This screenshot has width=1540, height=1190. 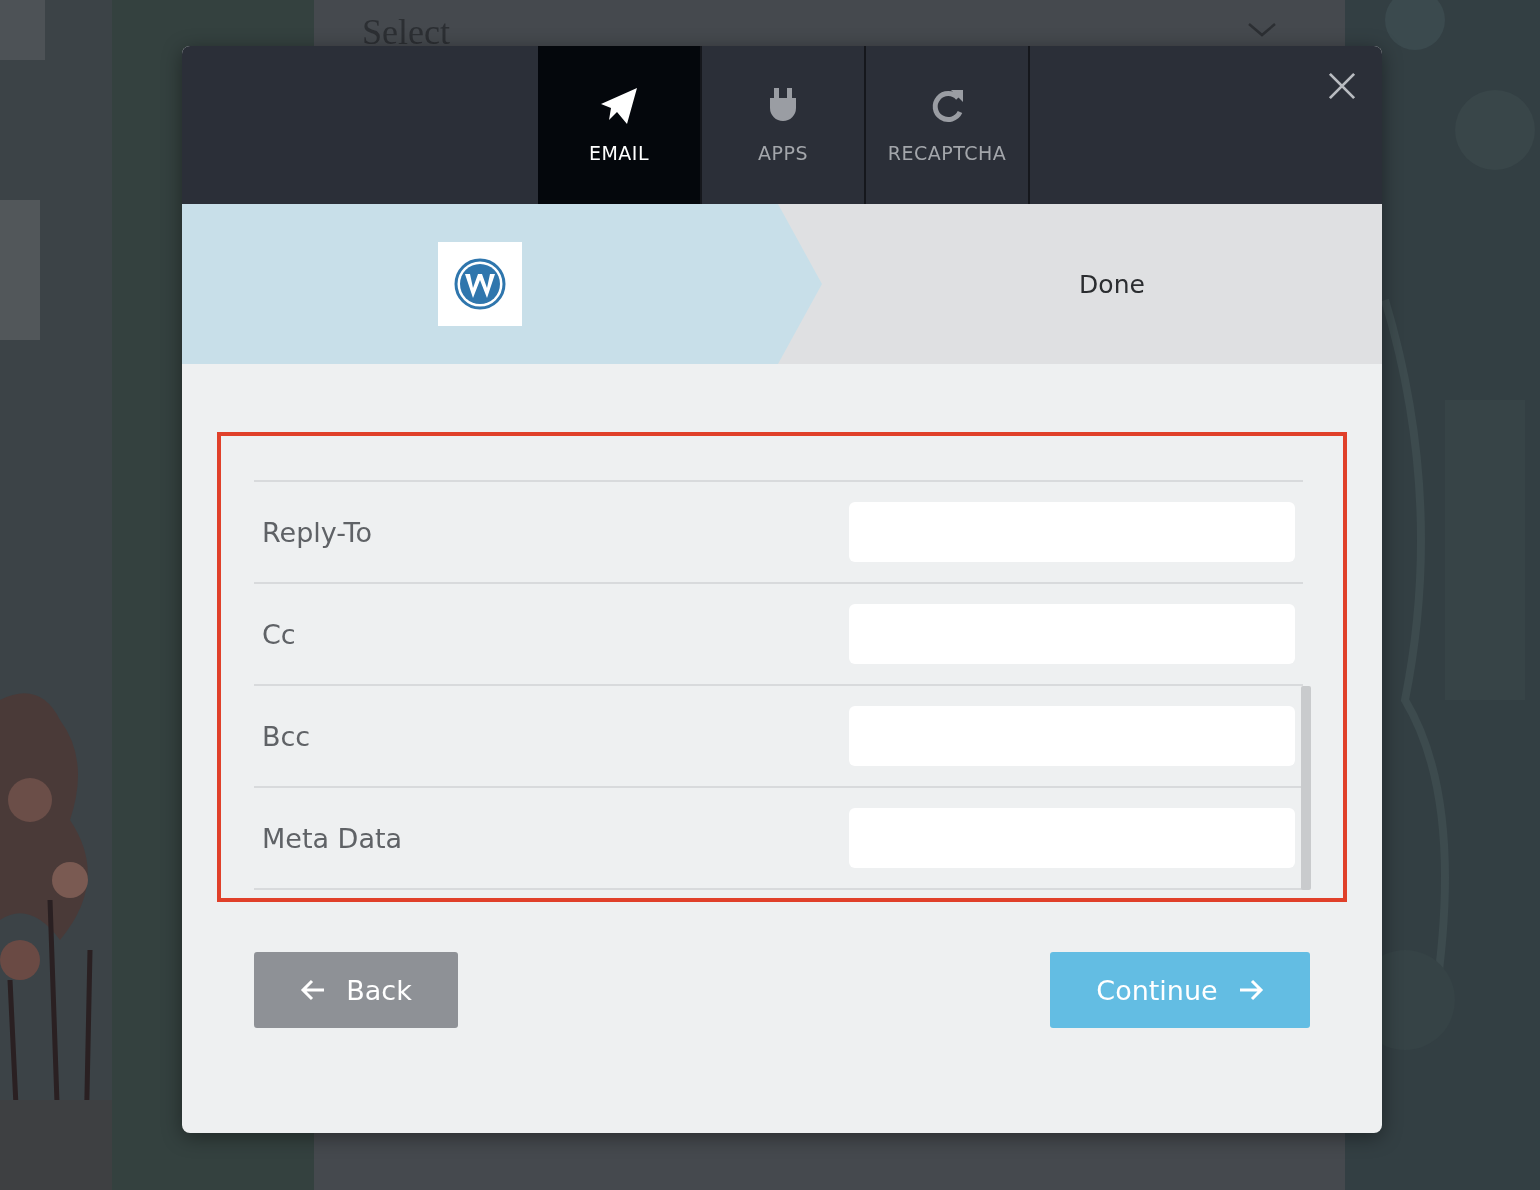 I want to click on close-icon, so click(x=1342, y=86).